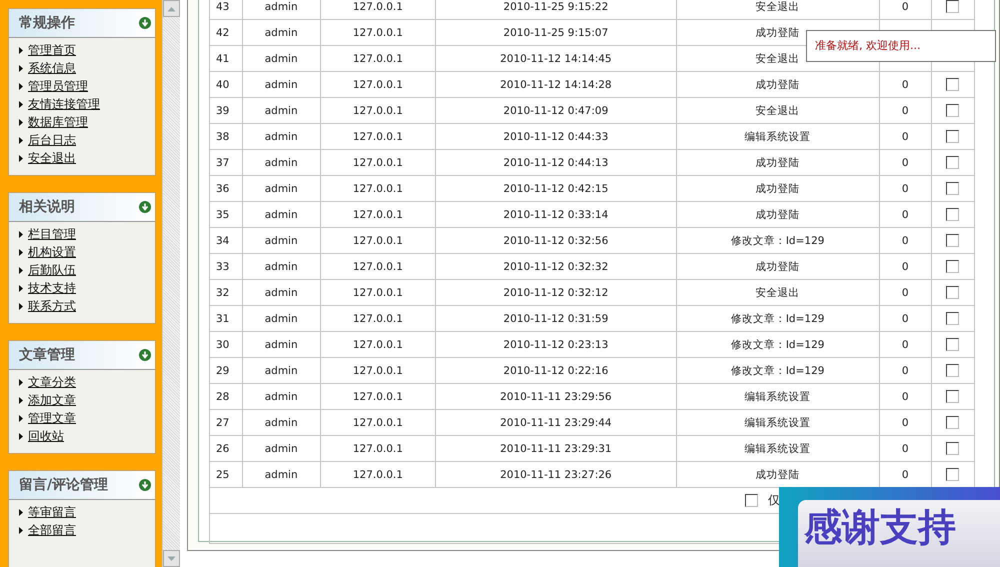  I want to click on select-checkbox, so click(751, 500).